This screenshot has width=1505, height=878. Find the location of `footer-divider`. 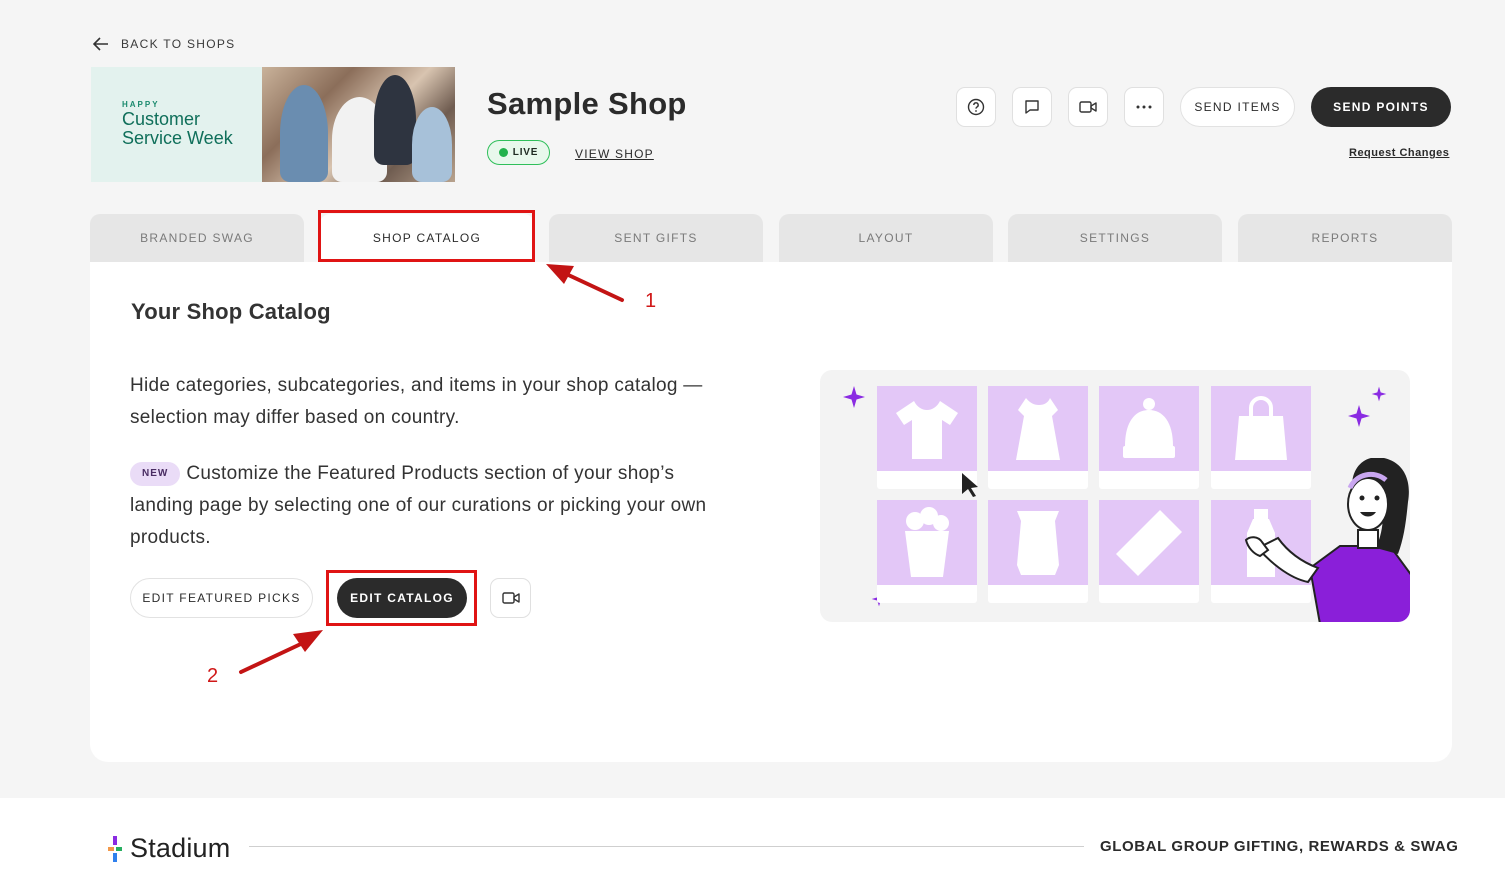

footer-divider is located at coordinates (666, 846).